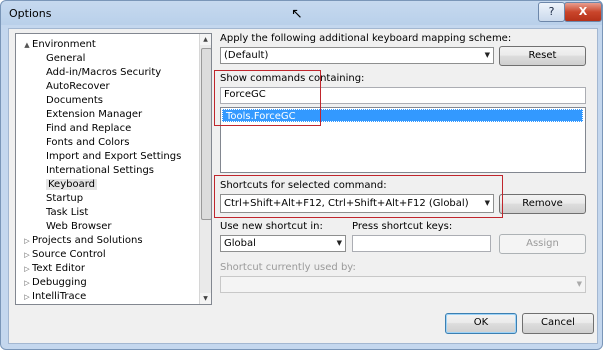 Image resolution: width=603 pixels, height=350 pixels. Describe the element at coordinates (205, 39) in the screenshot. I see `scroll-up-arrow-icon: ▲` at that location.